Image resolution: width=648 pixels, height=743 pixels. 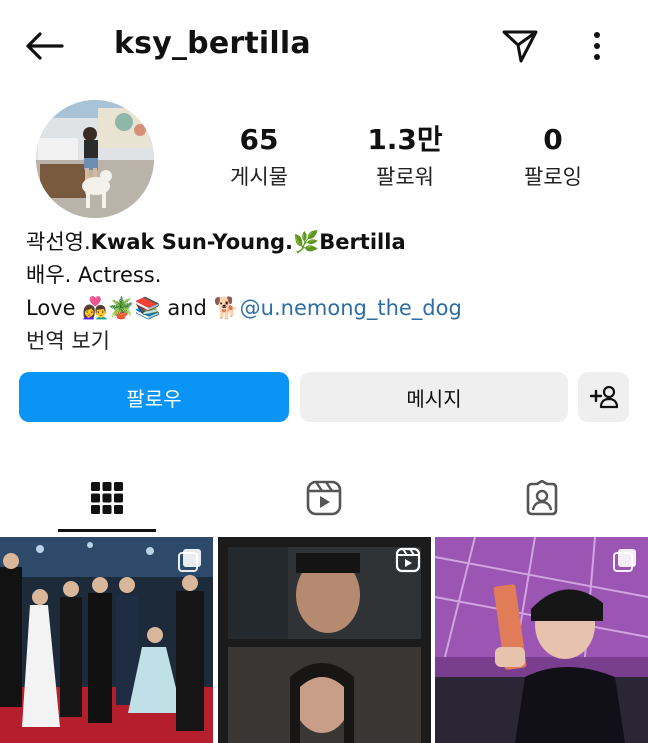 I want to click on bio-love-prefix: Love, so click(x=54, y=308).